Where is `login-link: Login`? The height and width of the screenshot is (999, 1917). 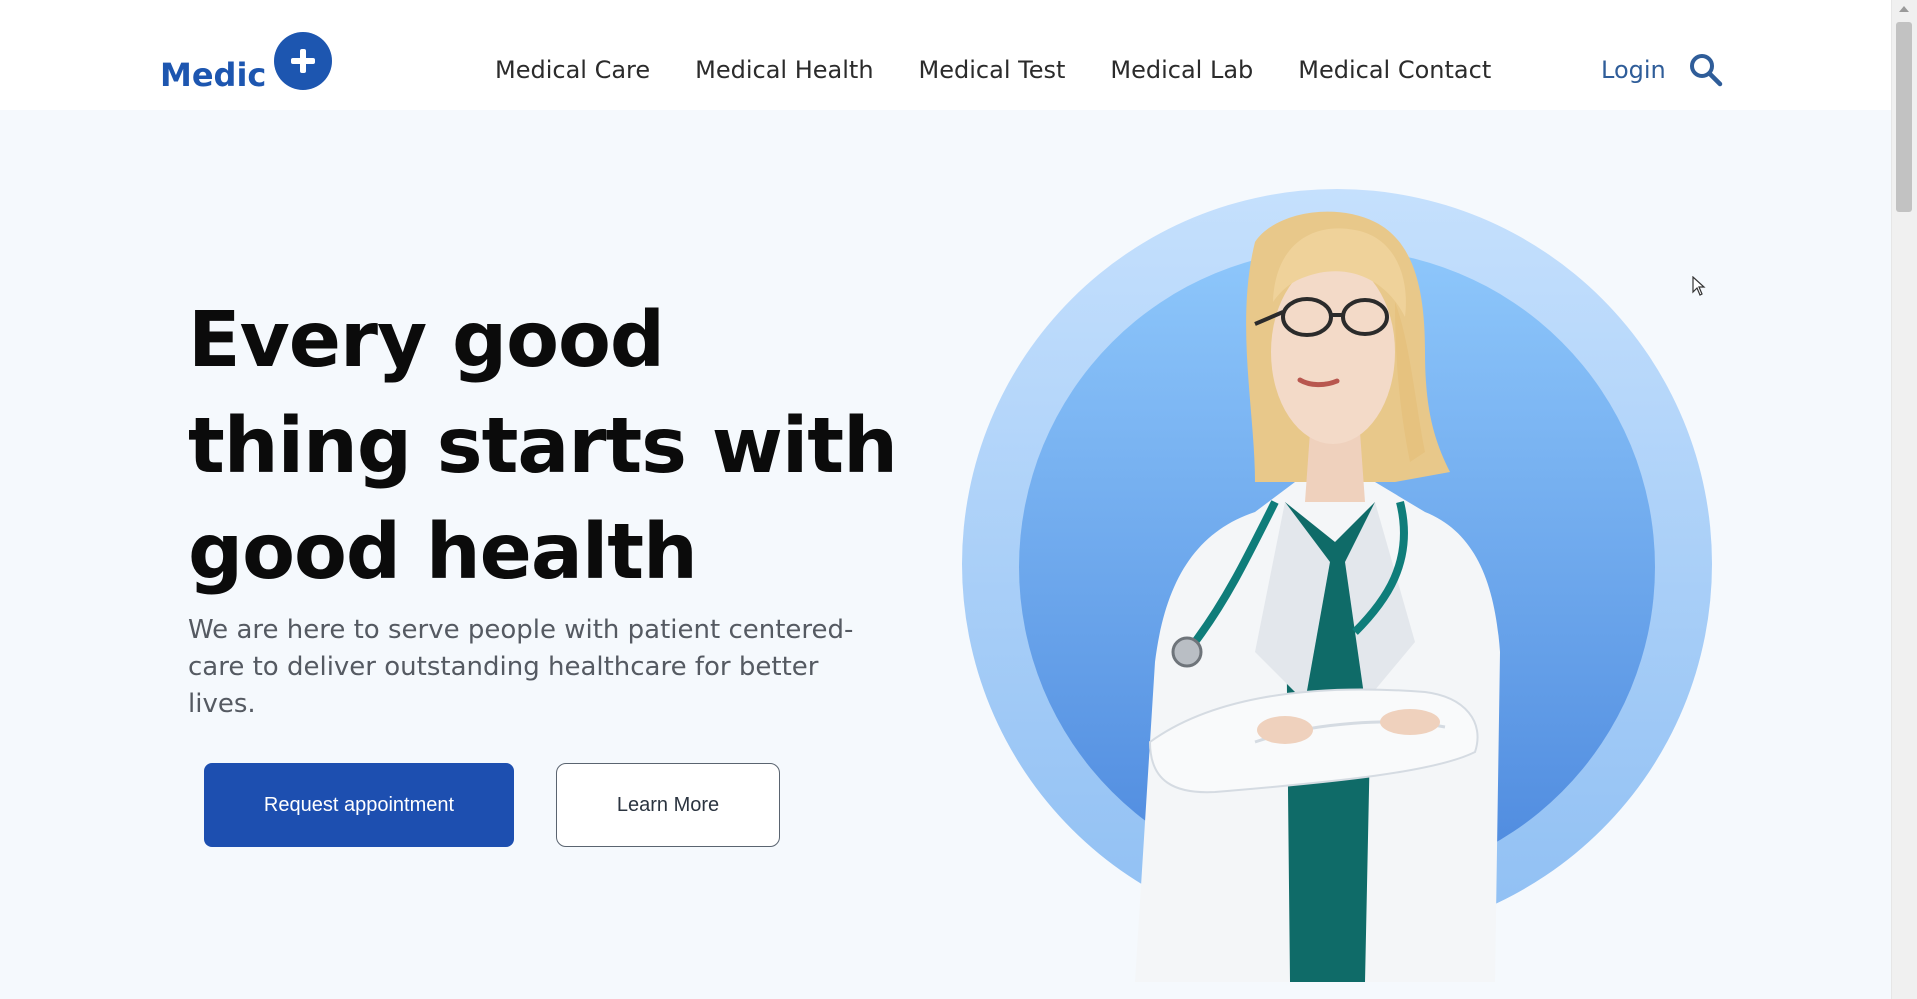 login-link: Login is located at coordinates (1633, 70).